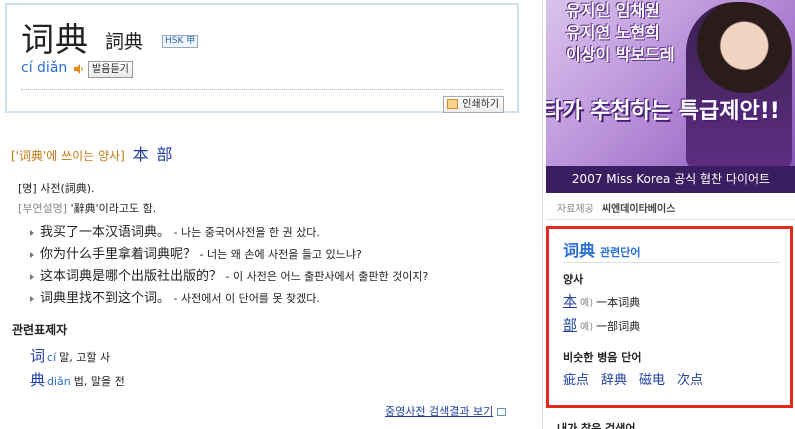 This screenshot has width=795, height=429. What do you see at coordinates (620, 252) in the screenshot?
I see `related-box-title: 관련단어` at bounding box center [620, 252].